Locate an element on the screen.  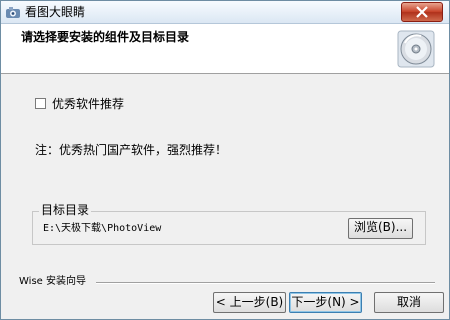
window-title: 看图大眼睛 is located at coordinates (55, 12).